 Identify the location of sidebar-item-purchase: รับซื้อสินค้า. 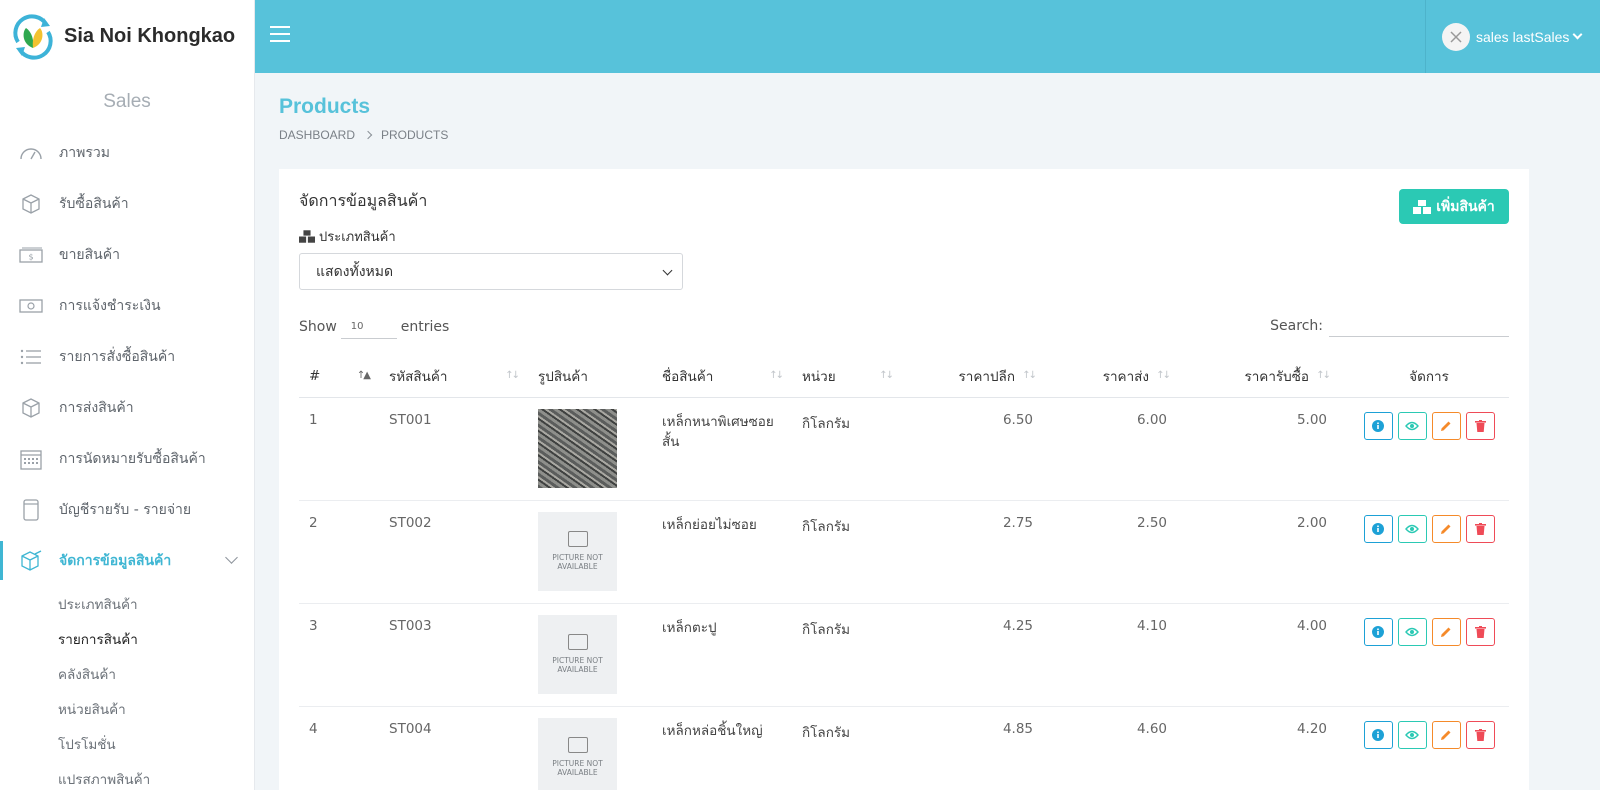
(127, 203).